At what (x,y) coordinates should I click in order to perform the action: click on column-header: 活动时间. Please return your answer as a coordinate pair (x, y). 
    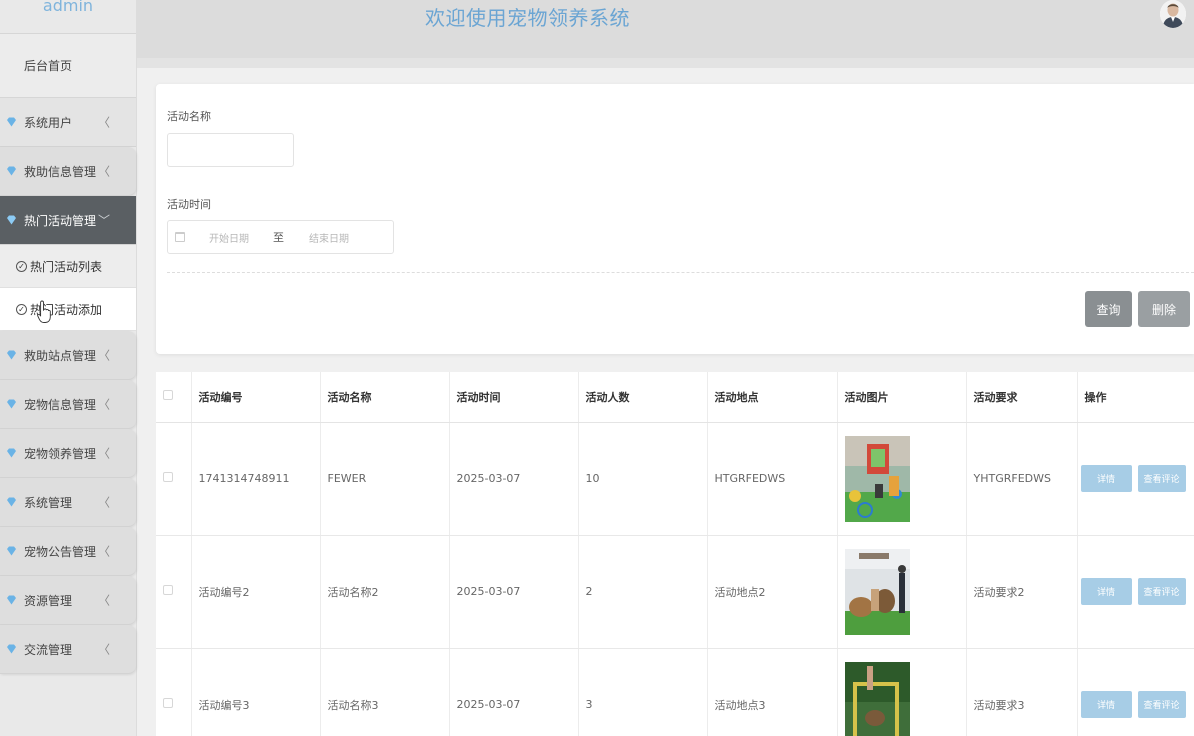
    Looking at the image, I should click on (514, 397).